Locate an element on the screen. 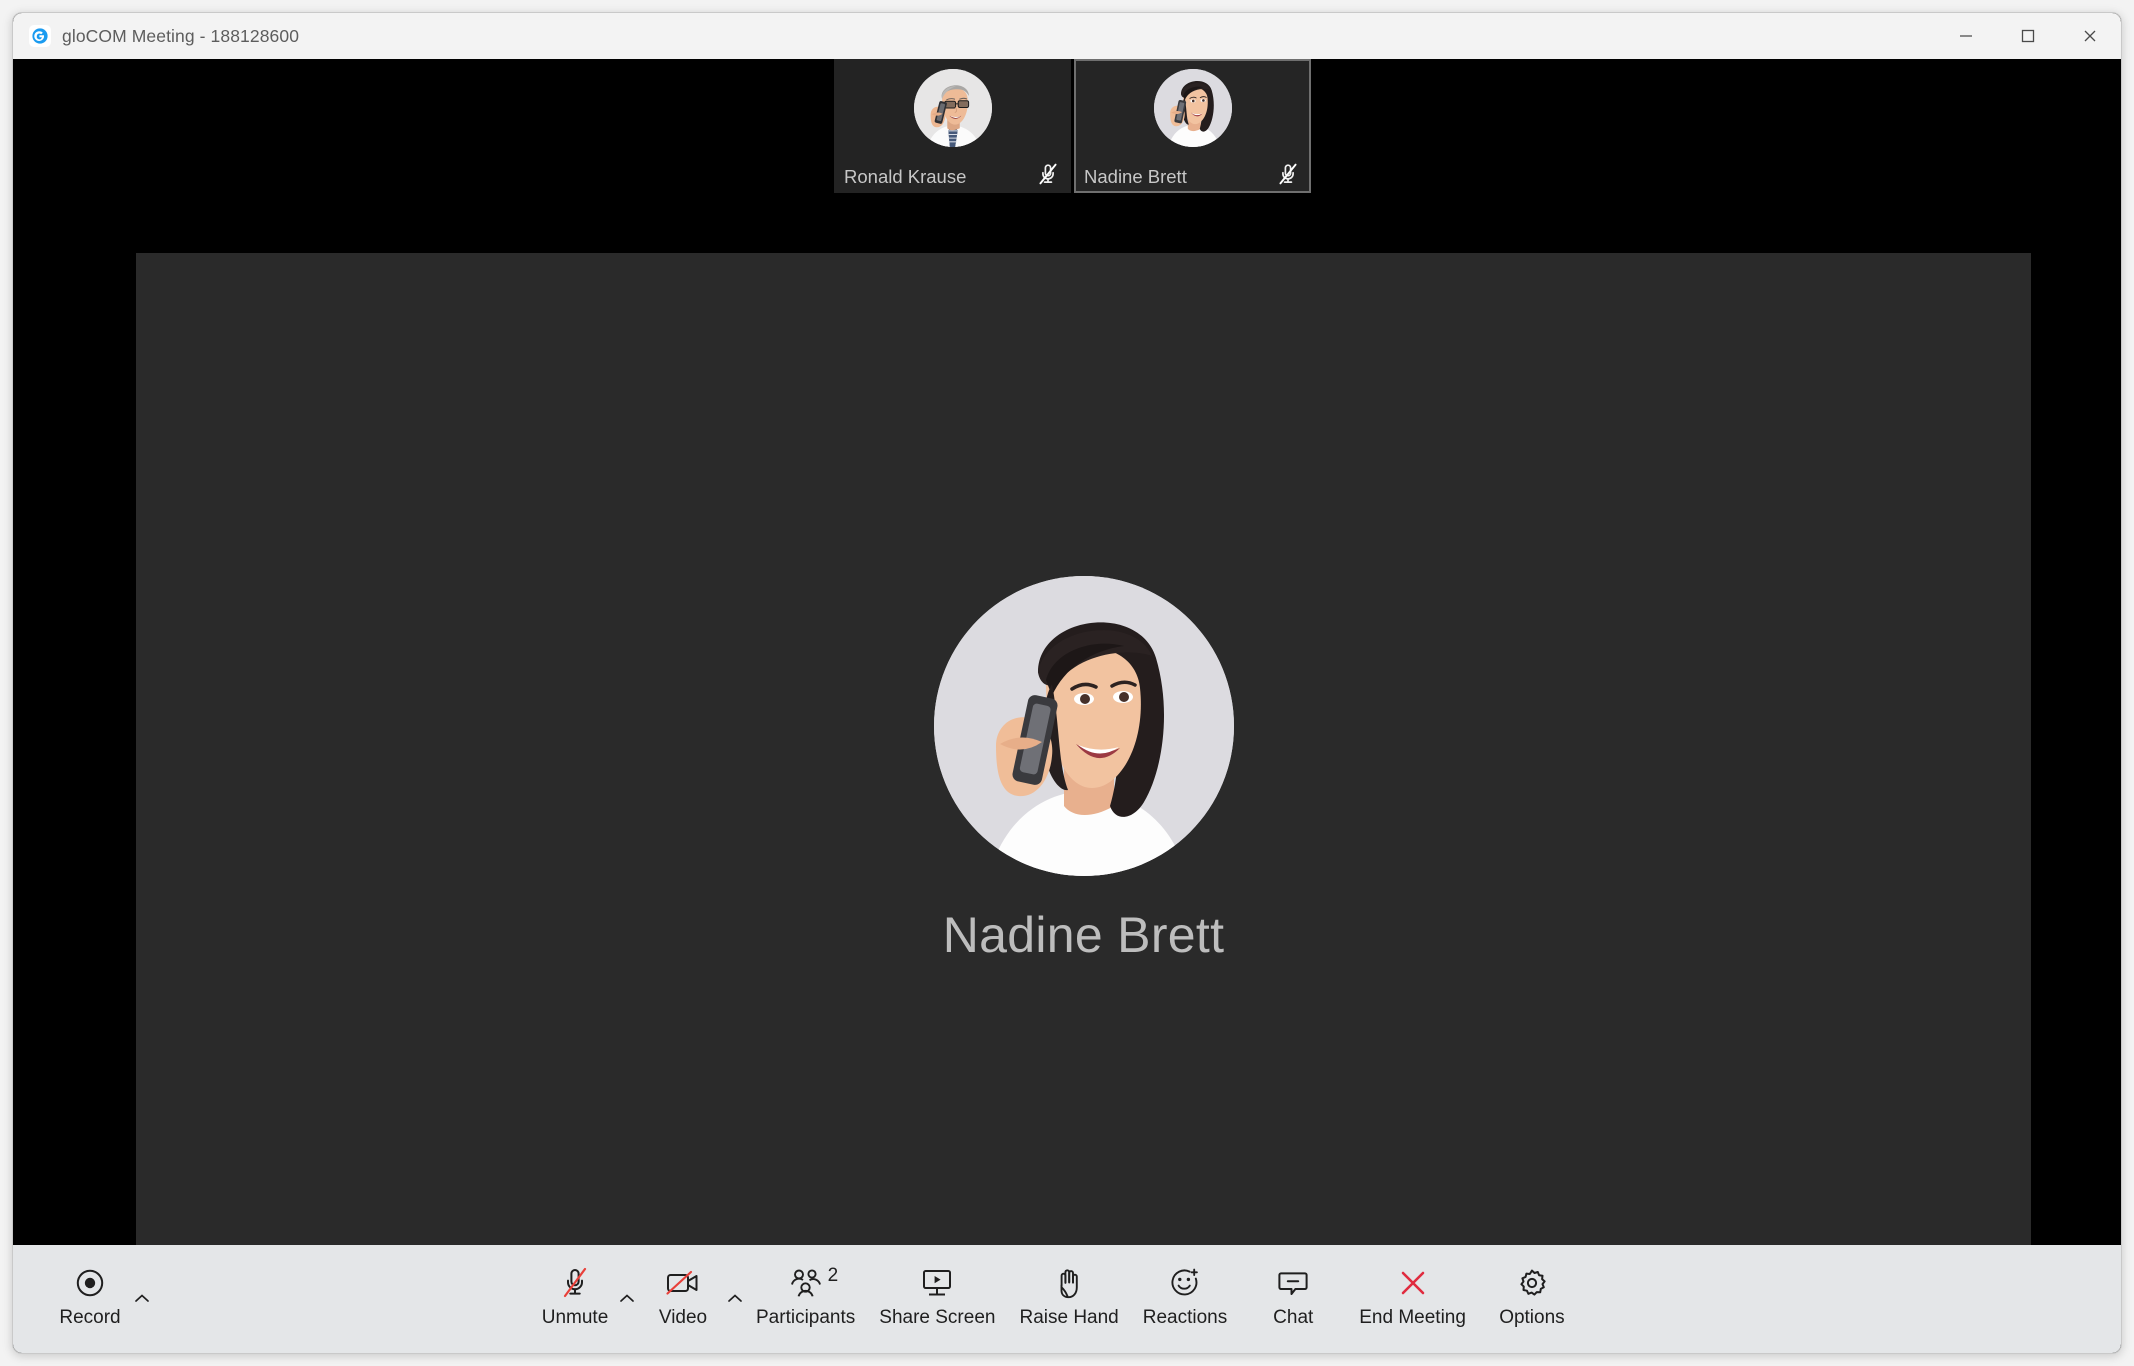 The height and width of the screenshot is (1366, 2134). participant-name: Nadine Brett is located at coordinates (1135, 176).